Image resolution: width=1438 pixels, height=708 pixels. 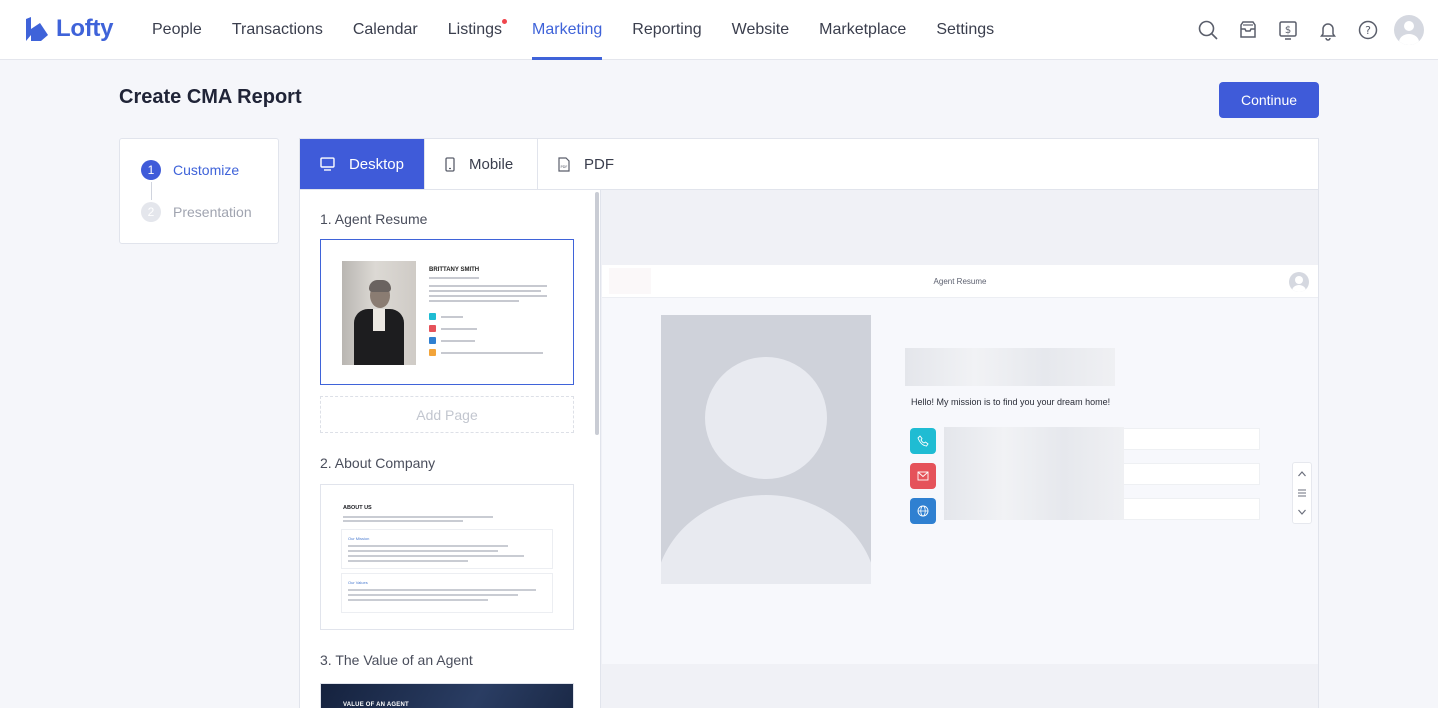 What do you see at coordinates (666, 30) in the screenshot?
I see `nav-item-reporting: Reporting` at bounding box center [666, 30].